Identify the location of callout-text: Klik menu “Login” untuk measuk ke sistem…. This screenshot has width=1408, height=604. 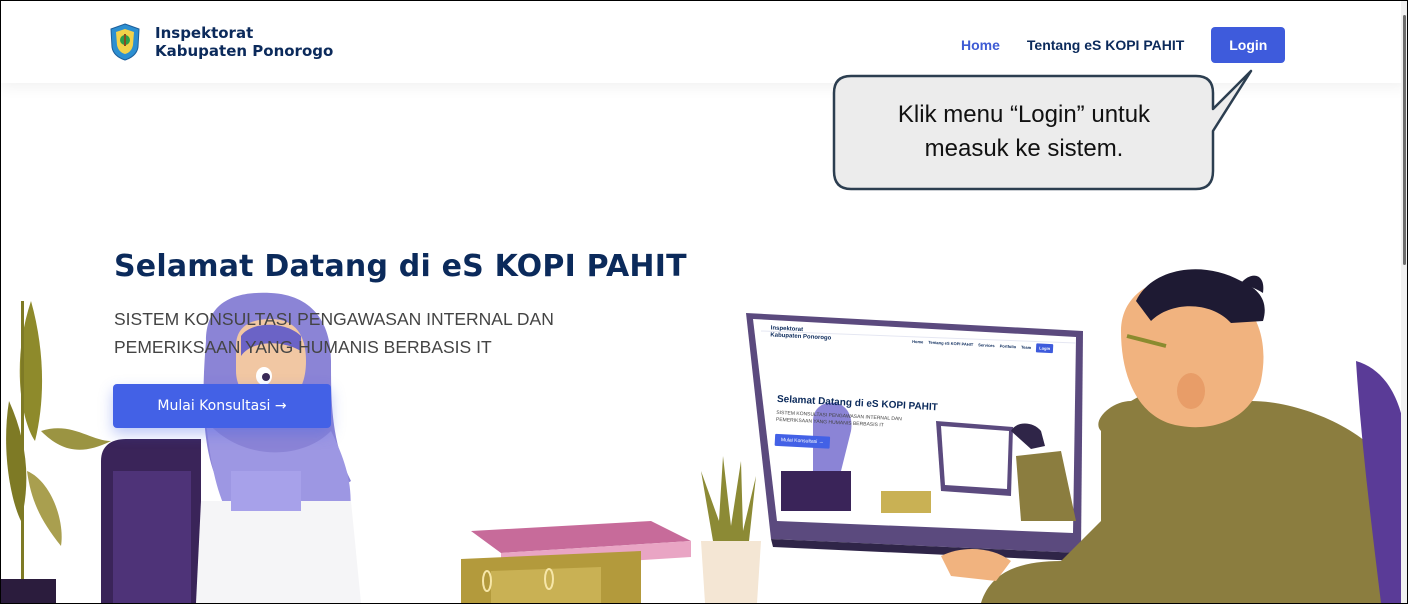
(1024, 132).